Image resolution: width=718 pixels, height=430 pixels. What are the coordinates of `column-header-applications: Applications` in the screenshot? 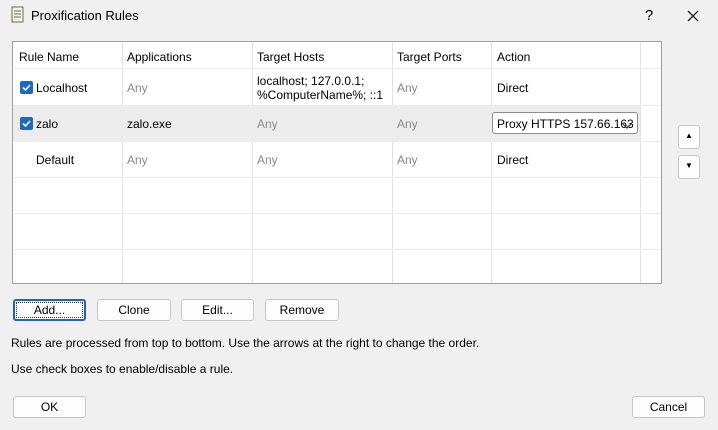 It's located at (159, 57).